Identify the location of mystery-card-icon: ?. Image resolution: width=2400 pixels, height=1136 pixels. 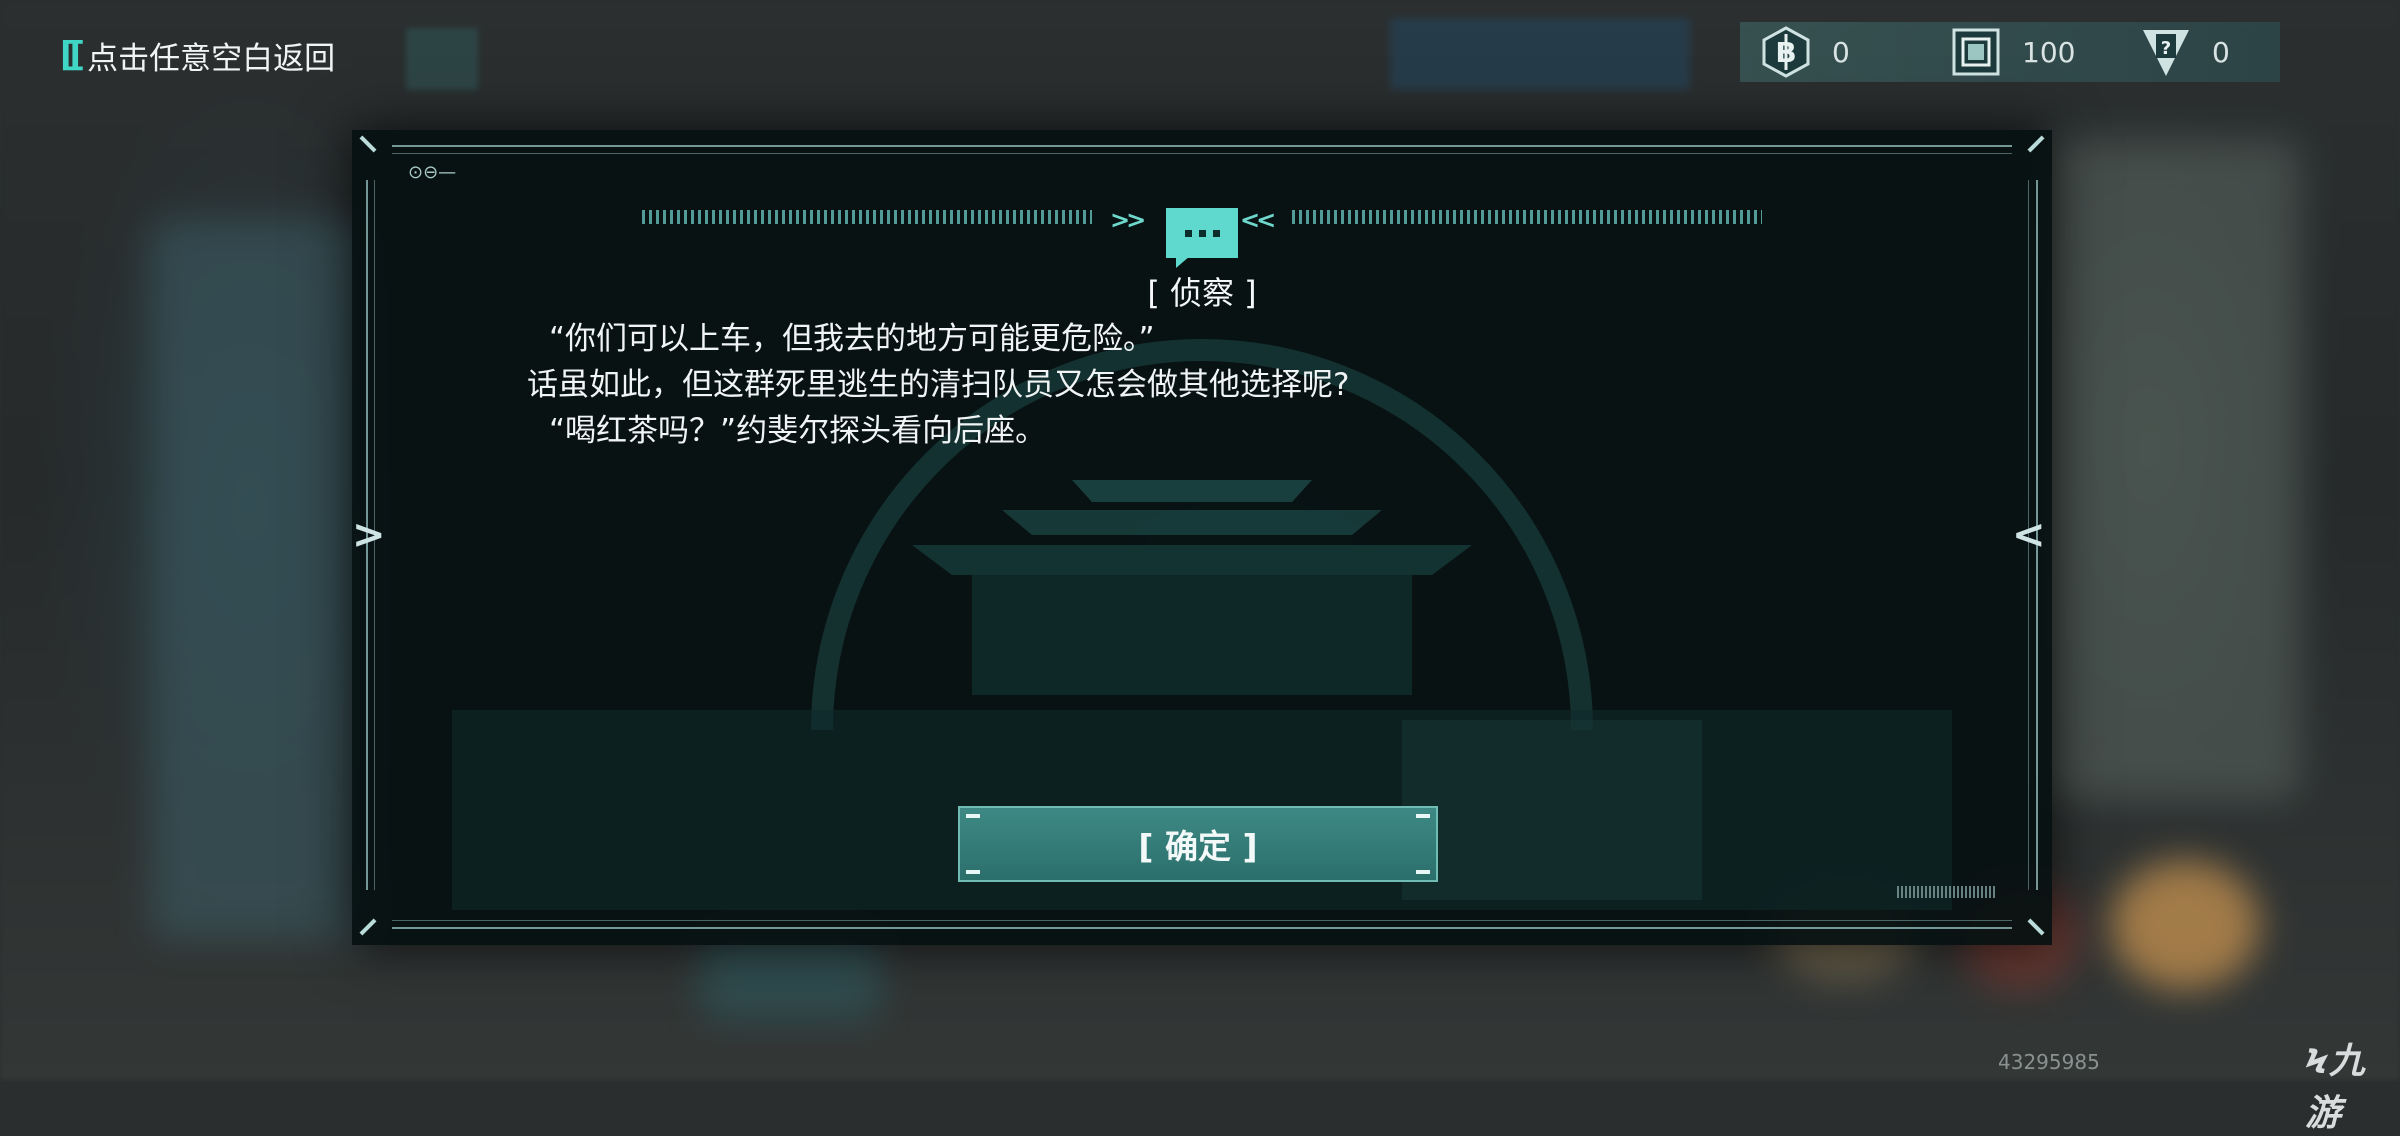
(2166, 52).